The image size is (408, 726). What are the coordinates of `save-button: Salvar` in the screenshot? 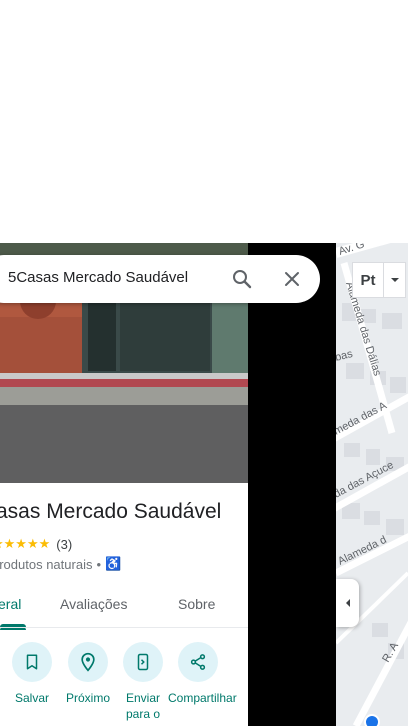 It's located at (32, 674).